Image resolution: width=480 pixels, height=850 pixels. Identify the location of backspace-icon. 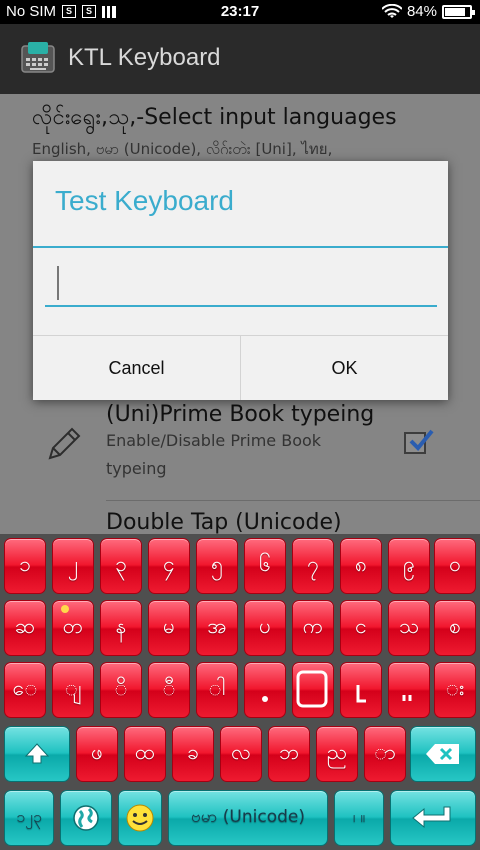
(442, 754).